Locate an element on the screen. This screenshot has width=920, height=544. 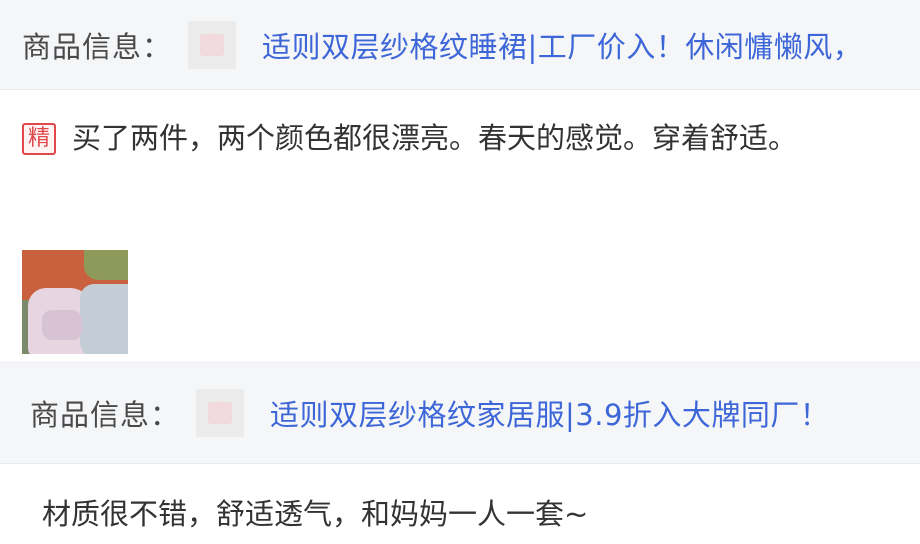
review-text: 材质很不错，舒适透气，和妈妈一人一套~ is located at coordinates (472, 514).